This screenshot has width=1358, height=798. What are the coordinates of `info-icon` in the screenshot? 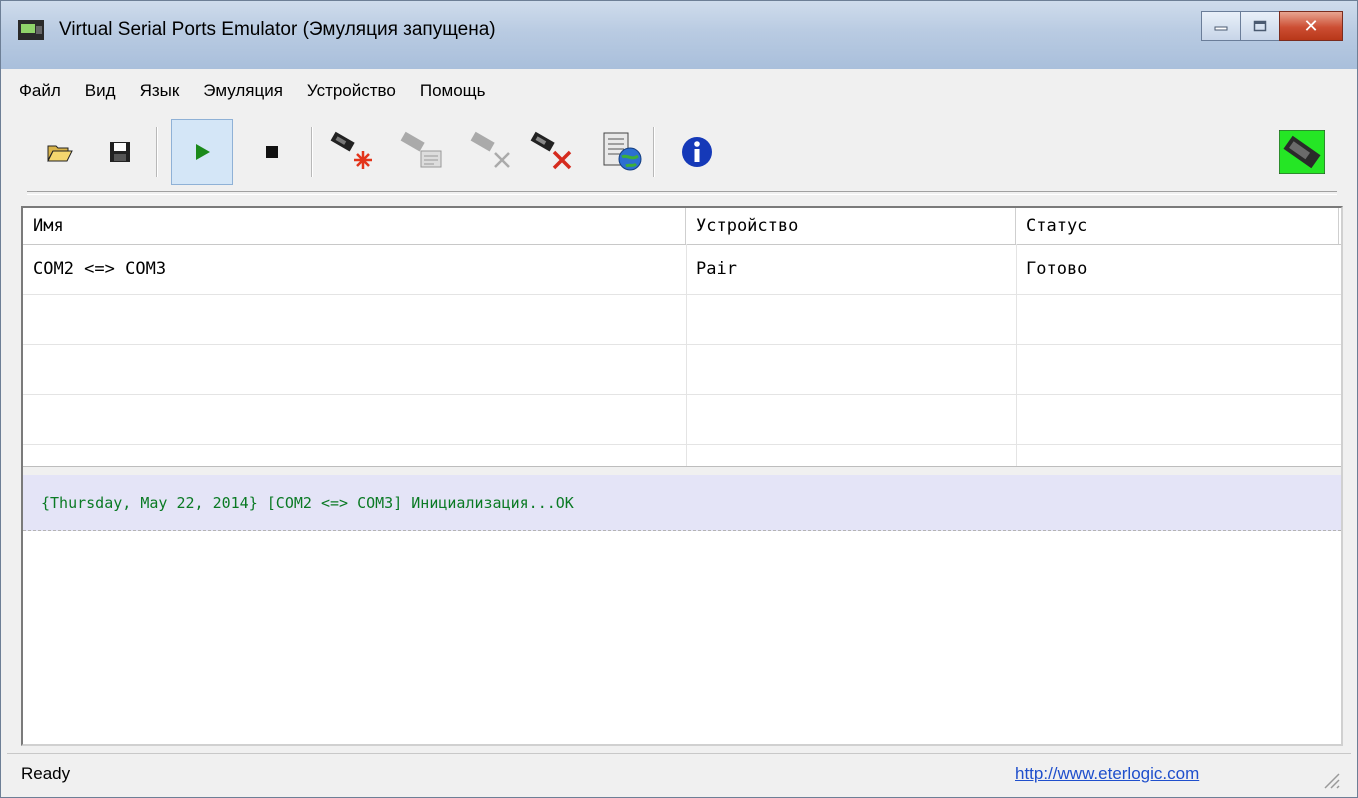 It's located at (697, 152).